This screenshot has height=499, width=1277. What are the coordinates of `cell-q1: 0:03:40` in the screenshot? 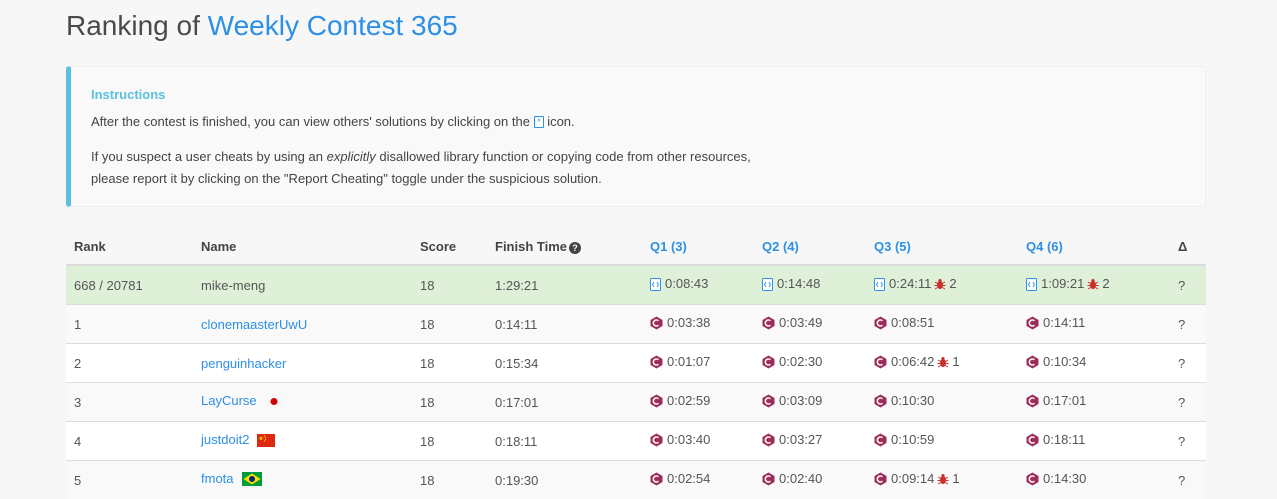 It's located at (698, 441).